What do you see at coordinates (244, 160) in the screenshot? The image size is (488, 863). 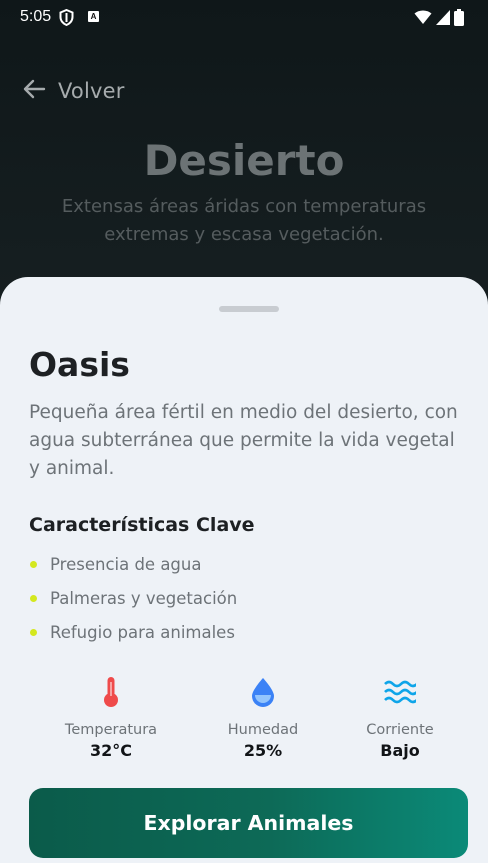 I see `page-title: Desierto` at bounding box center [244, 160].